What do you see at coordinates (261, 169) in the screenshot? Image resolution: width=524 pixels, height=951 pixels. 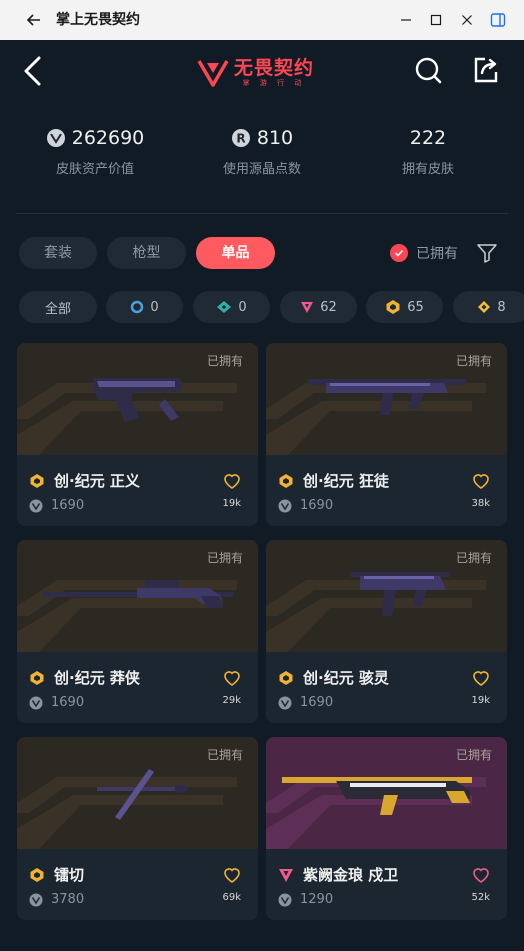 I see `stat-label: 使用源晶点数` at bounding box center [261, 169].